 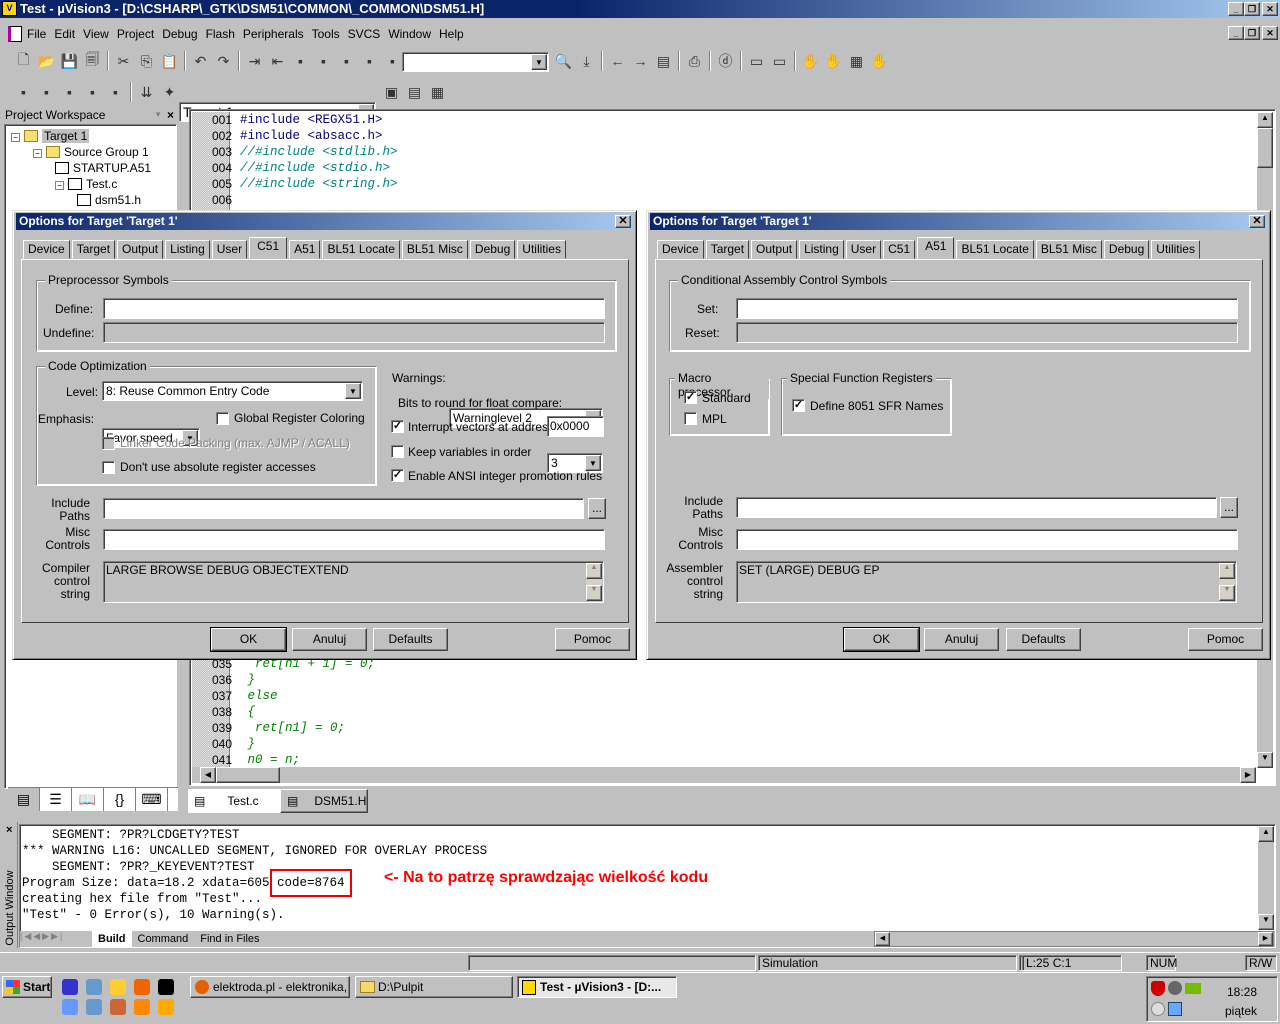 I want to click on doc-minimize-button: _, so click(x=1236, y=33).